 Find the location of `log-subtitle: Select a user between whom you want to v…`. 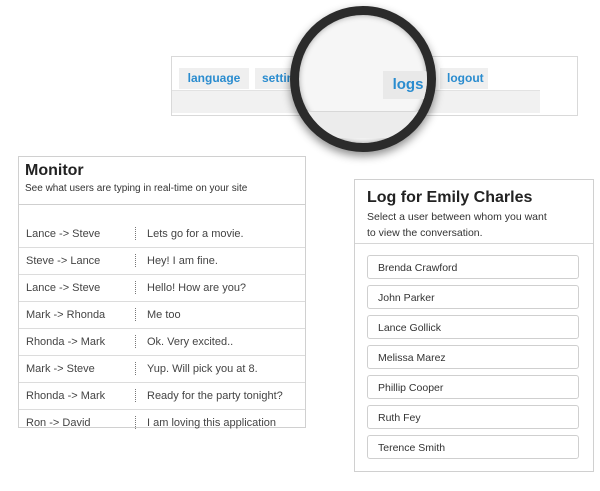

log-subtitle: Select a user between whom you want to v… is located at coordinates (457, 225).